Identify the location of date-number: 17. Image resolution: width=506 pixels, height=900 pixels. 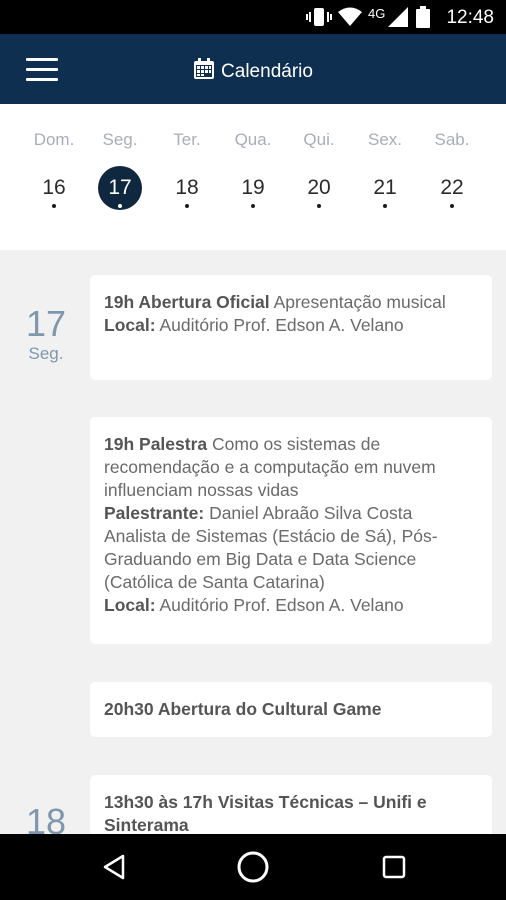
(46, 323).